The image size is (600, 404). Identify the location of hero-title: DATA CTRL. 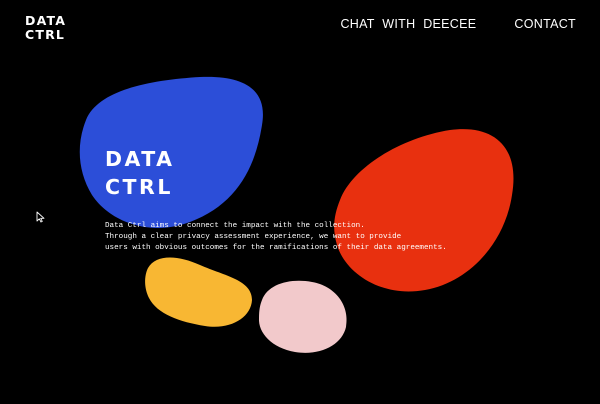
(140, 173).